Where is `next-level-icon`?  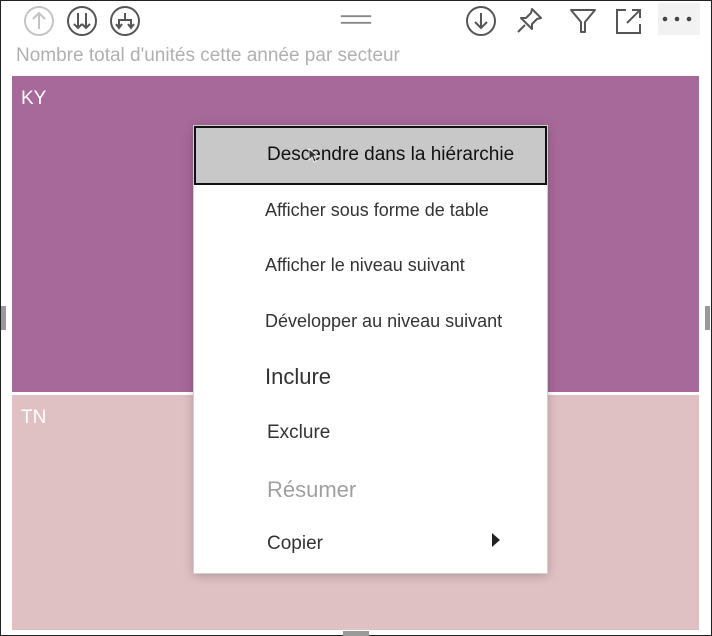
next-level-icon is located at coordinates (82, 21).